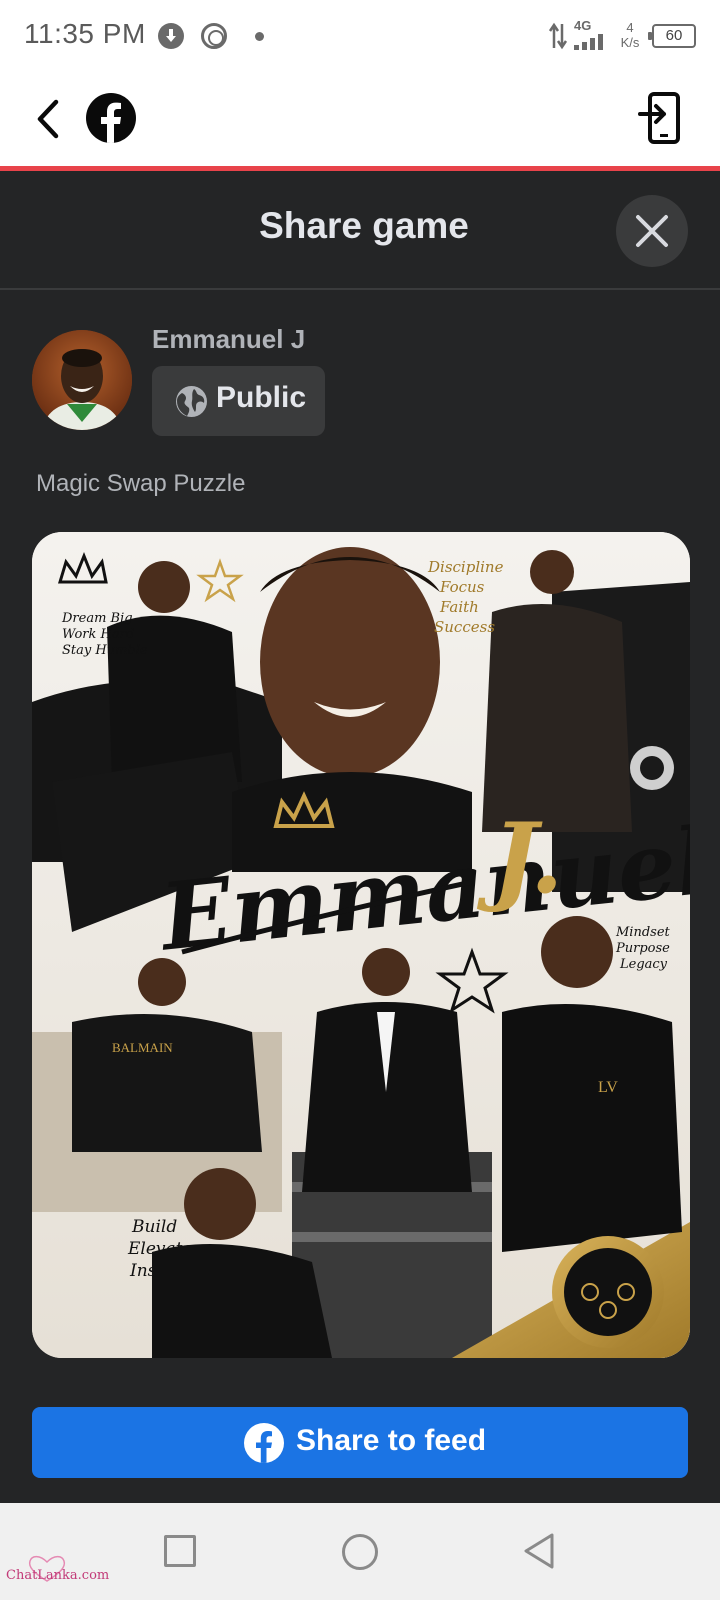  Describe the element at coordinates (590, 42) in the screenshot. I see `signal-icon` at that location.